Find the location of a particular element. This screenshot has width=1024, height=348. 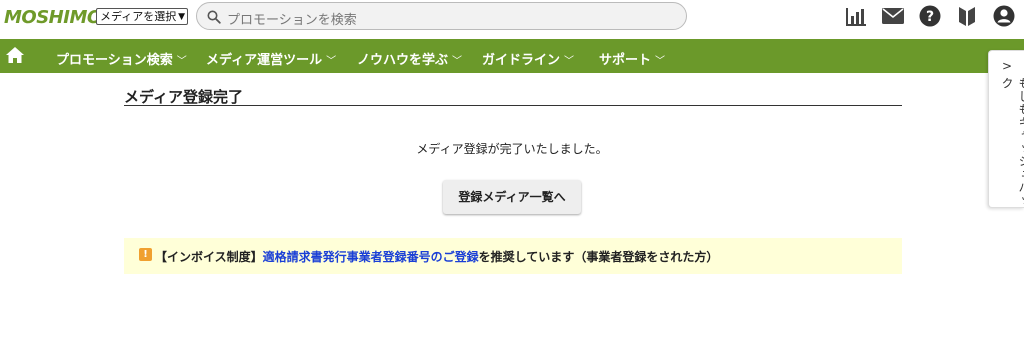

nav-item-guidelines: ガイドライン ﹀ is located at coordinates (528, 58).